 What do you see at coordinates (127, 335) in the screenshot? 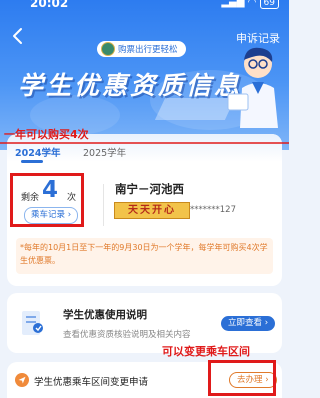
I see `guide-subtitle: 查看优惠资质核验说明及相关内容` at bounding box center [127, 335].